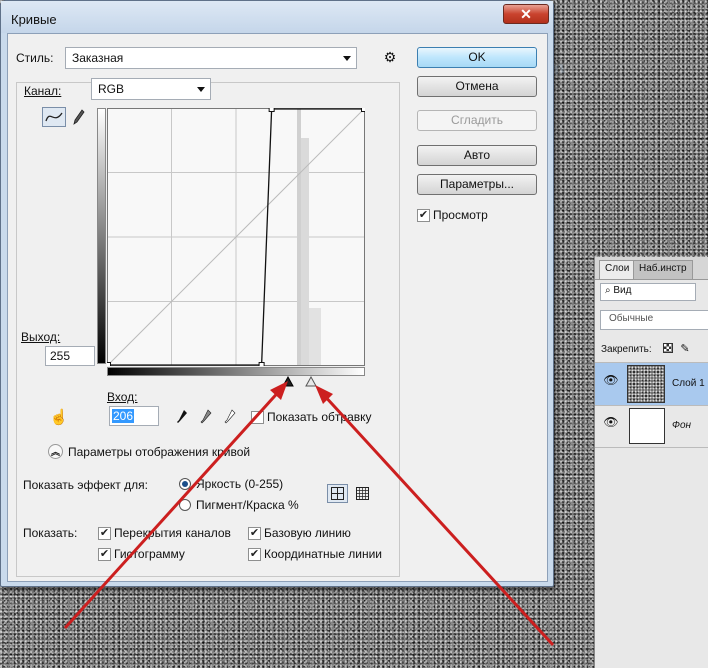 The width and height of the screenshot is (708, 668). I want to click on arrow-to-white-slider, so click(437, 519).